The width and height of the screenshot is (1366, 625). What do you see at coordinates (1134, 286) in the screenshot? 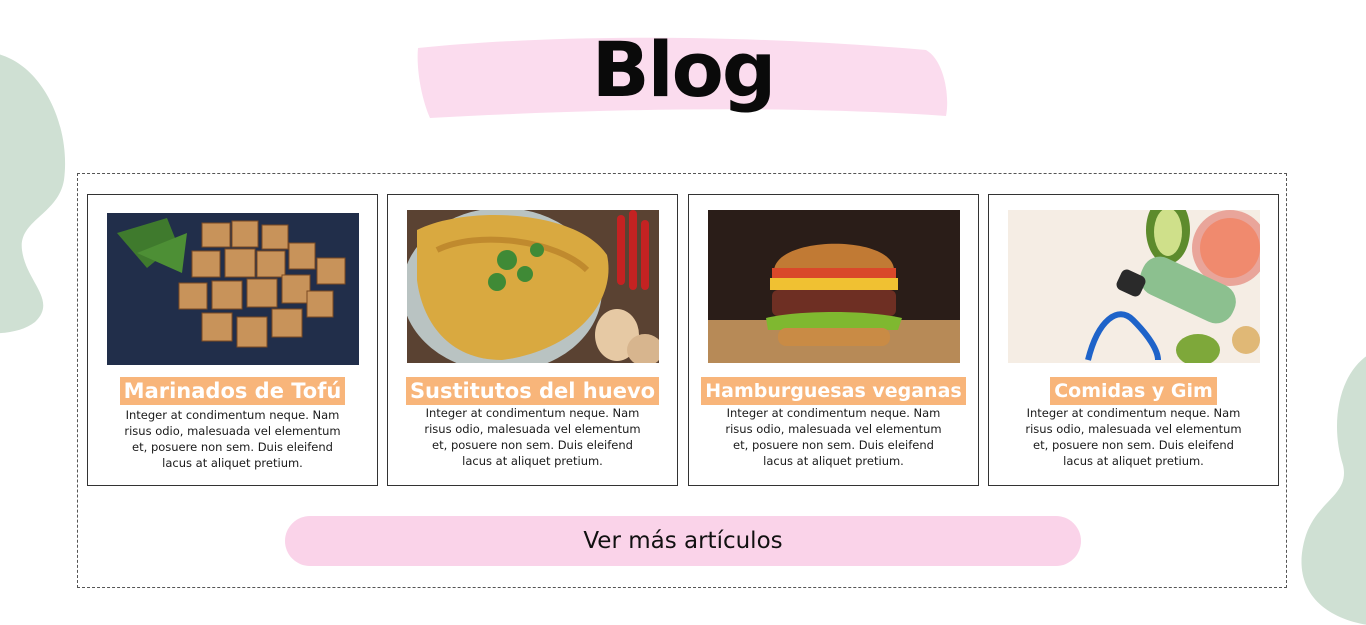
I see `gym-food-image` at bounding box center [1134, 286].